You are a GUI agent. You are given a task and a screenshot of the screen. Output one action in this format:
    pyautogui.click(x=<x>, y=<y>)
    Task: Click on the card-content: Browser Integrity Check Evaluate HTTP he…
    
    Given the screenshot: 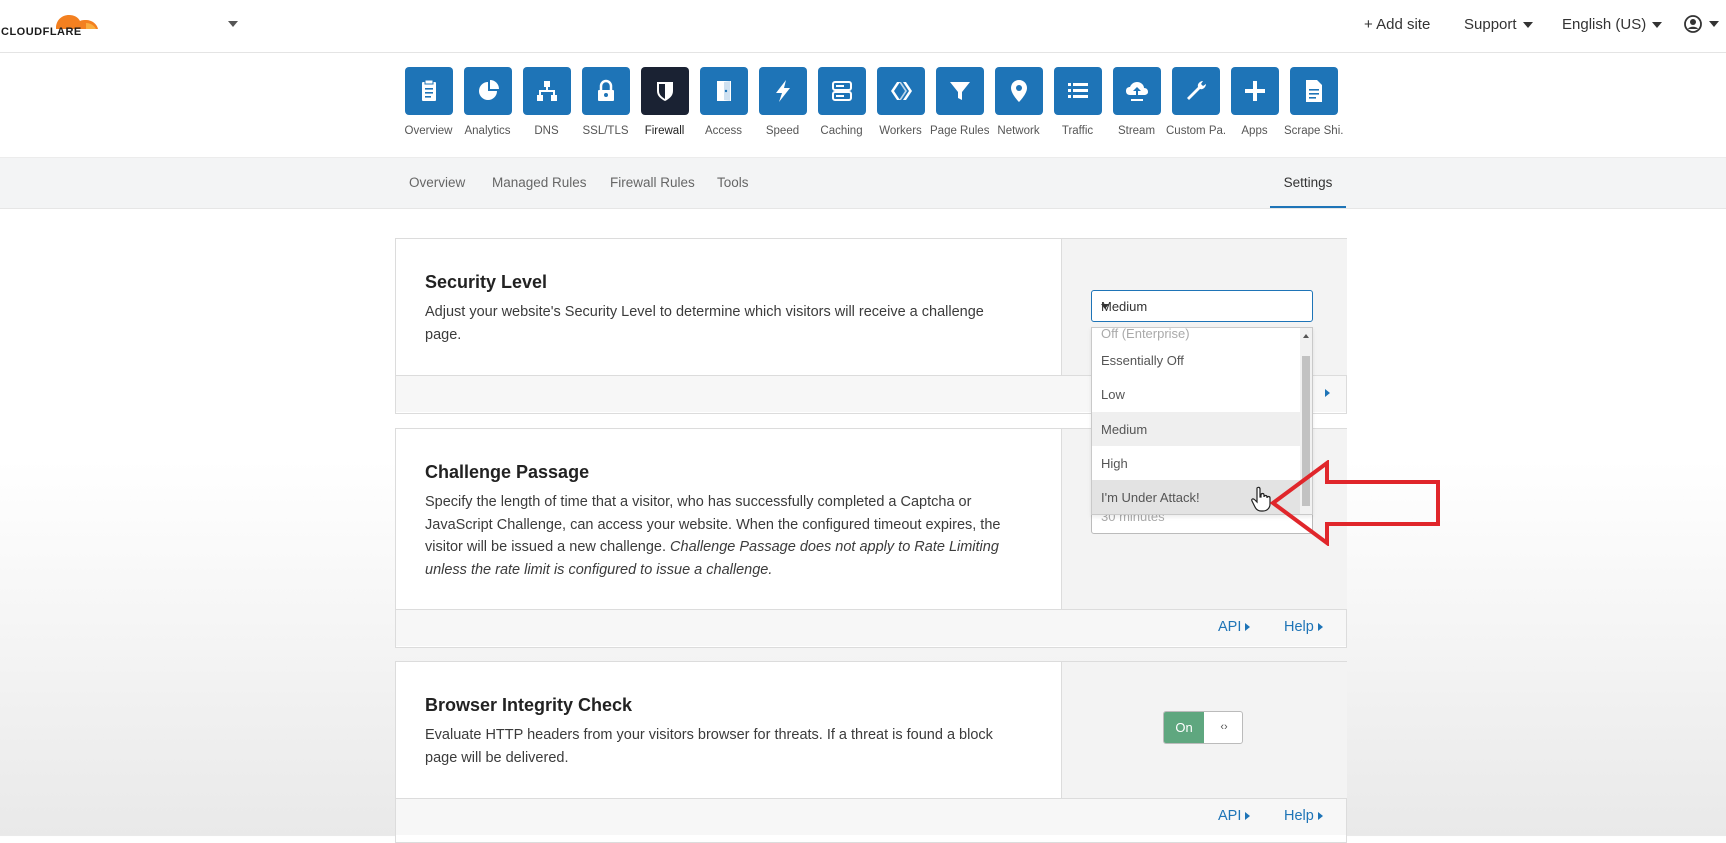 What is the action you would take?
    pyautogui.click(x=728, y=730)
    